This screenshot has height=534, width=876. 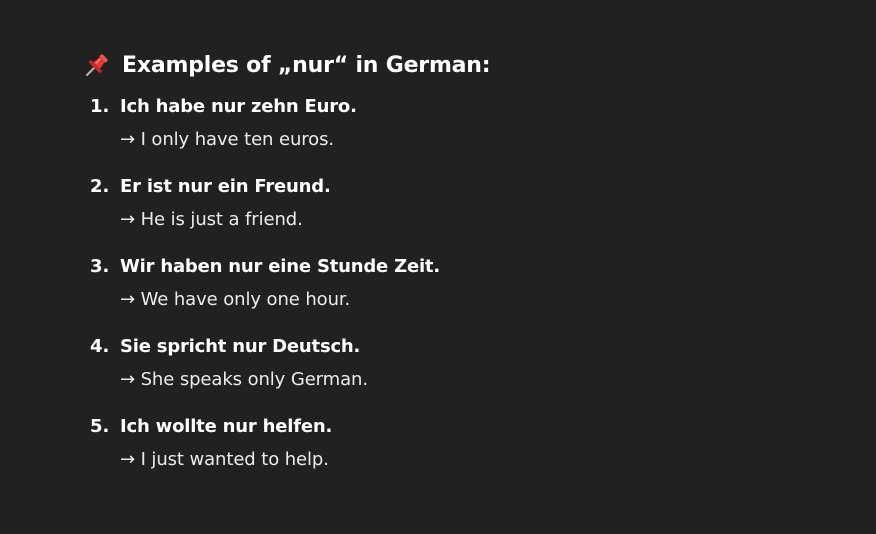 I want to click on german-sentence: Ich wollte nur helfen., so click(x=226, y=426).